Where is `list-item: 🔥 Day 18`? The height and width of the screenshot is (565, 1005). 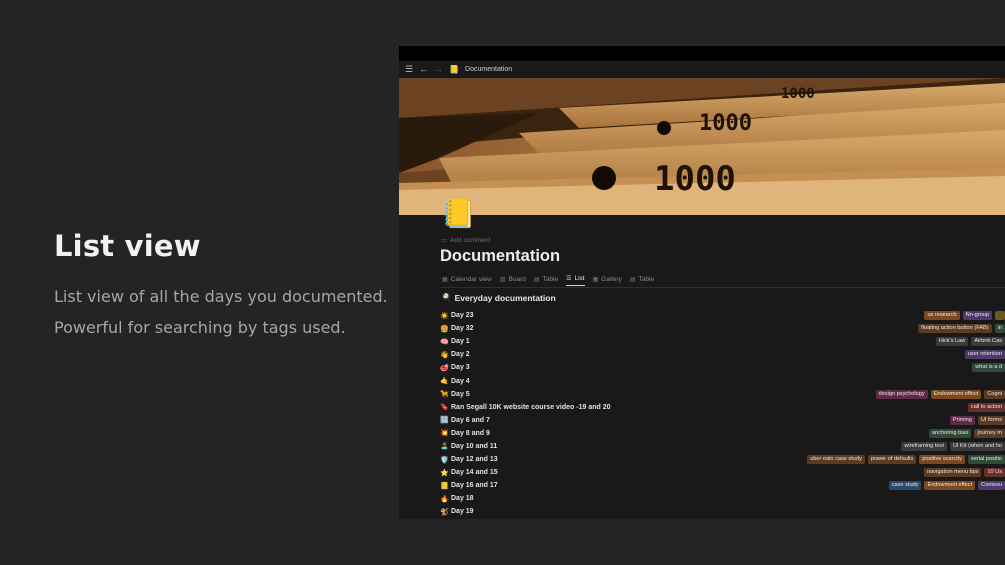
list-item: 🔥 Day 18 is located at coordinates (722, 498).